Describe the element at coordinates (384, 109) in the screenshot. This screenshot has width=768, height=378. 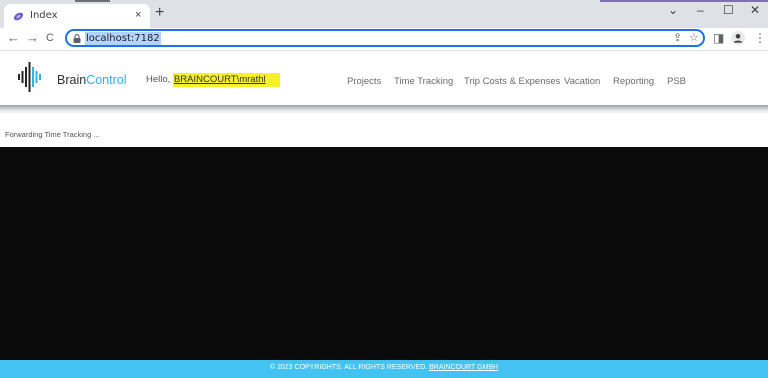
I see `header-shadow` at that location.